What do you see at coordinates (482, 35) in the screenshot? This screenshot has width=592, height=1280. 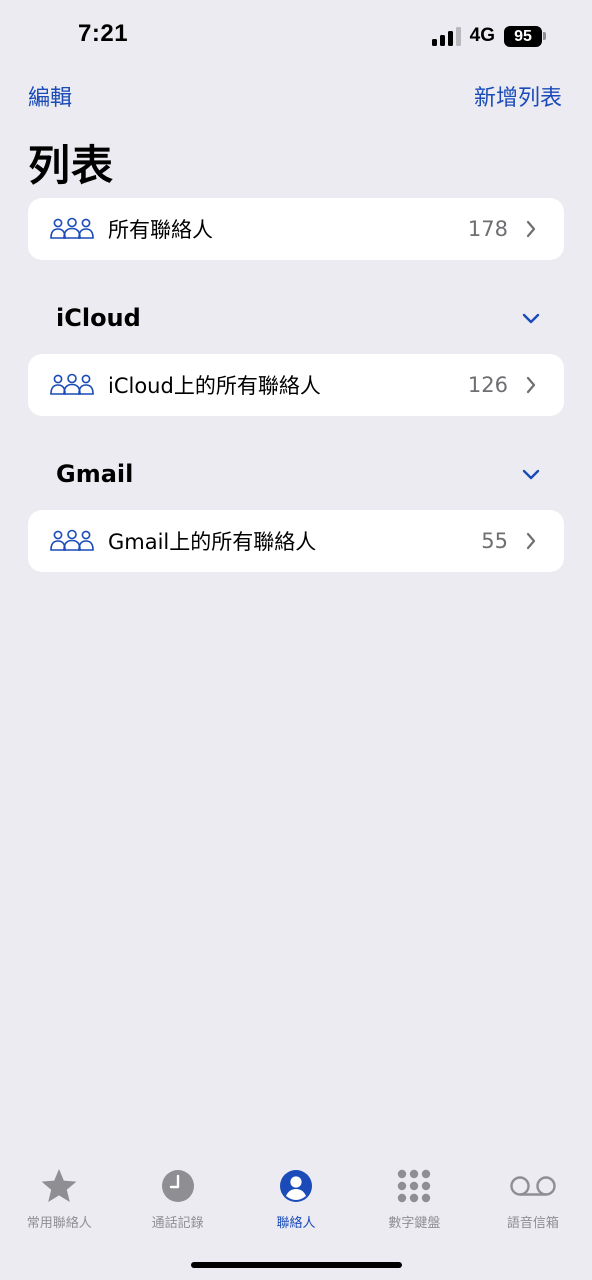 I see `network-type: 4G` at bounding box center [482, 35].